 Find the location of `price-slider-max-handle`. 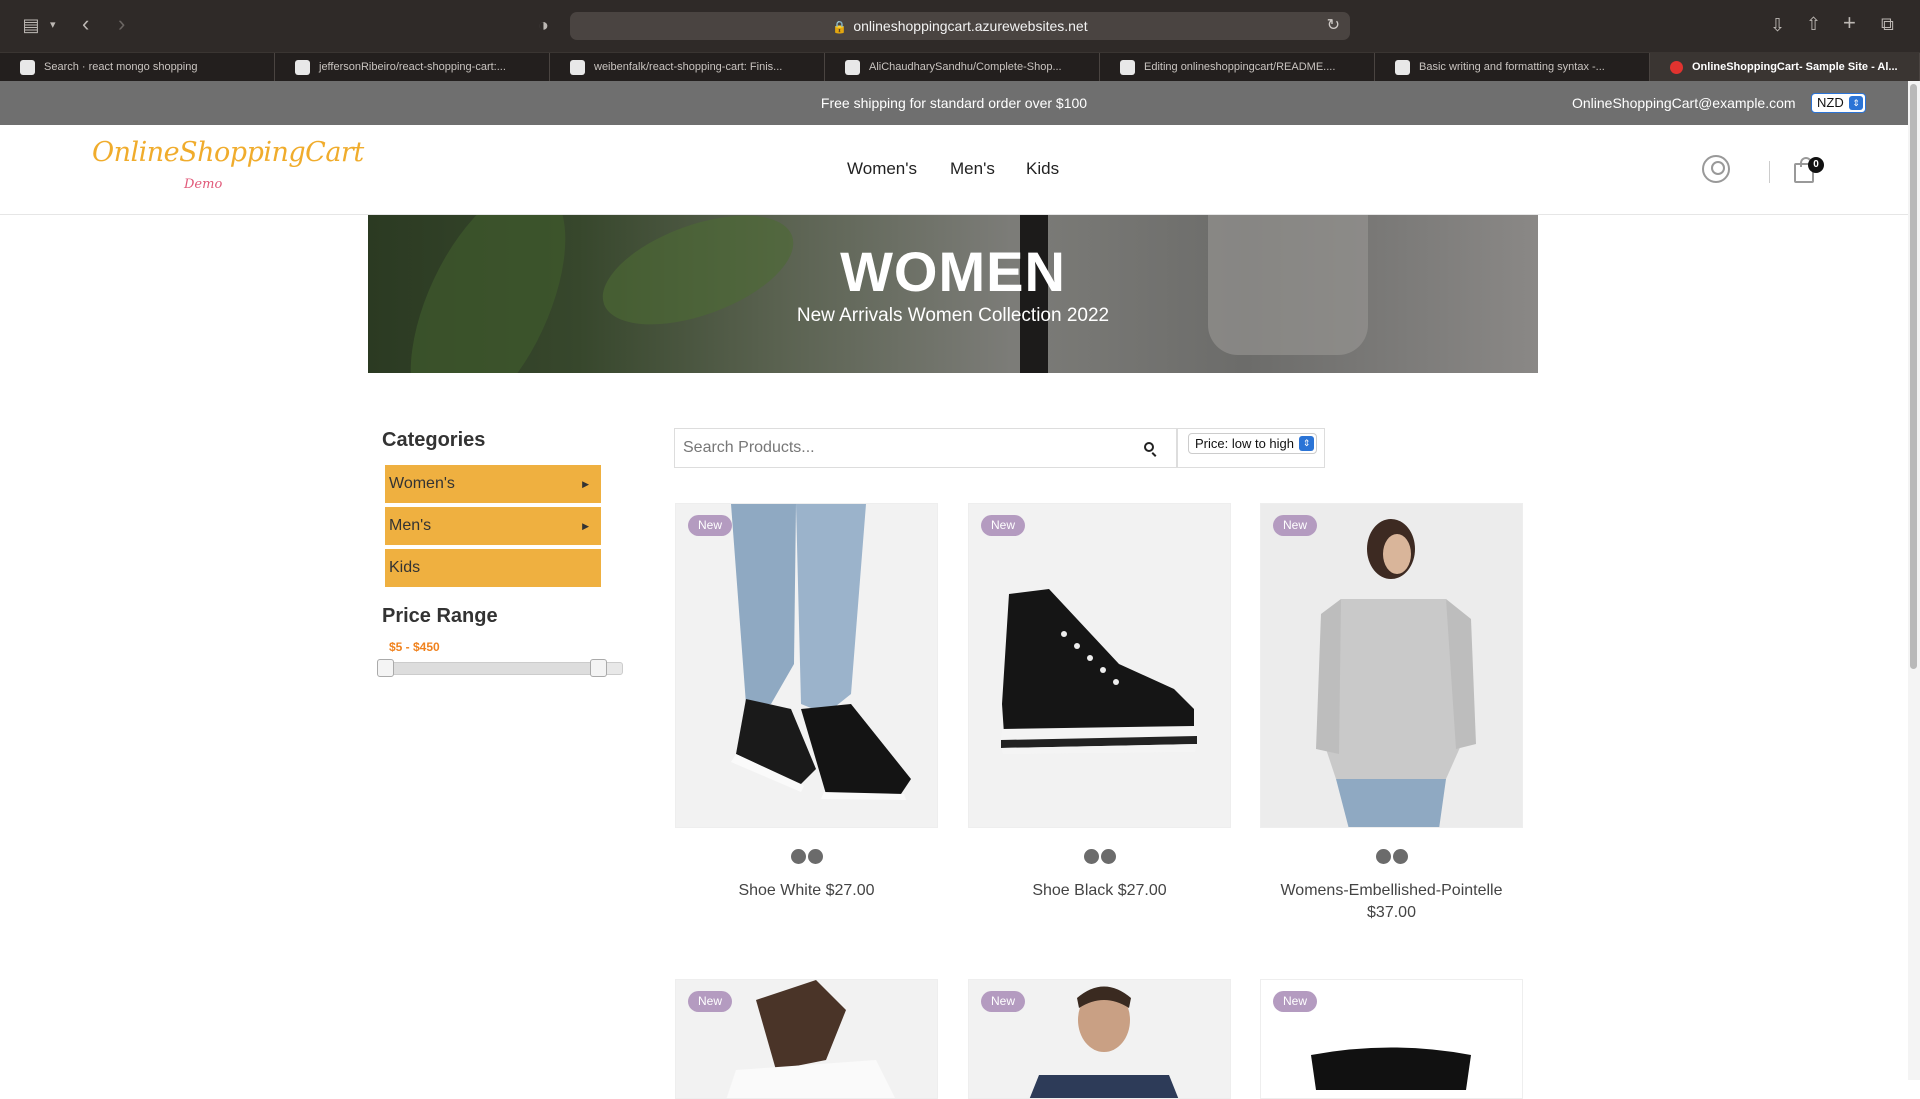

price-slider-max-handle is located at coordinates (598, 668).